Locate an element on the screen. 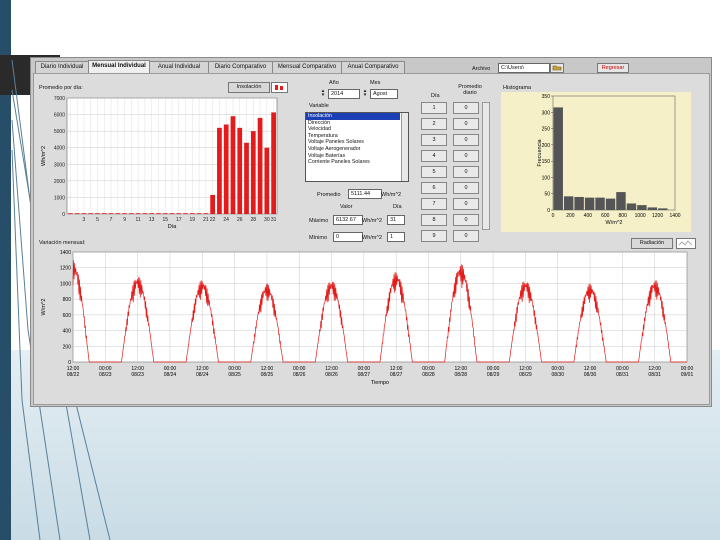  histogram-y-tick-label: 0 is located at coordinates (548, 211).